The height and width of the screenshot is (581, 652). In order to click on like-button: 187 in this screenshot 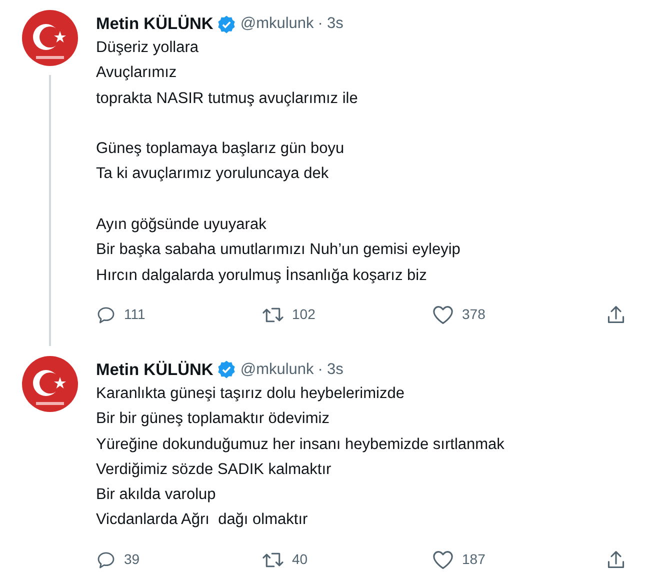, I will do `click(517, 559)`.